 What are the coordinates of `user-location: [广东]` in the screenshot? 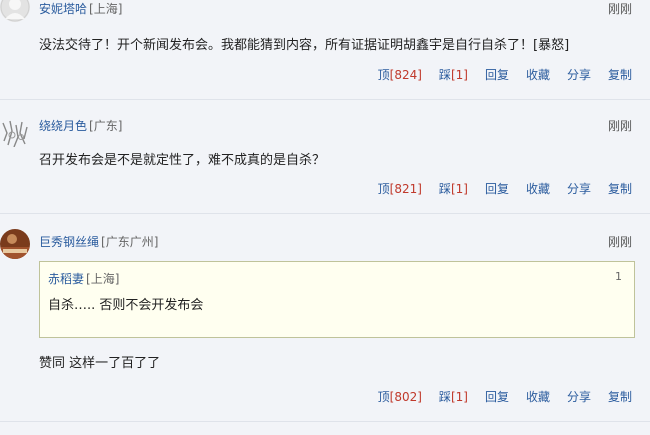 It's located at (106, 126).